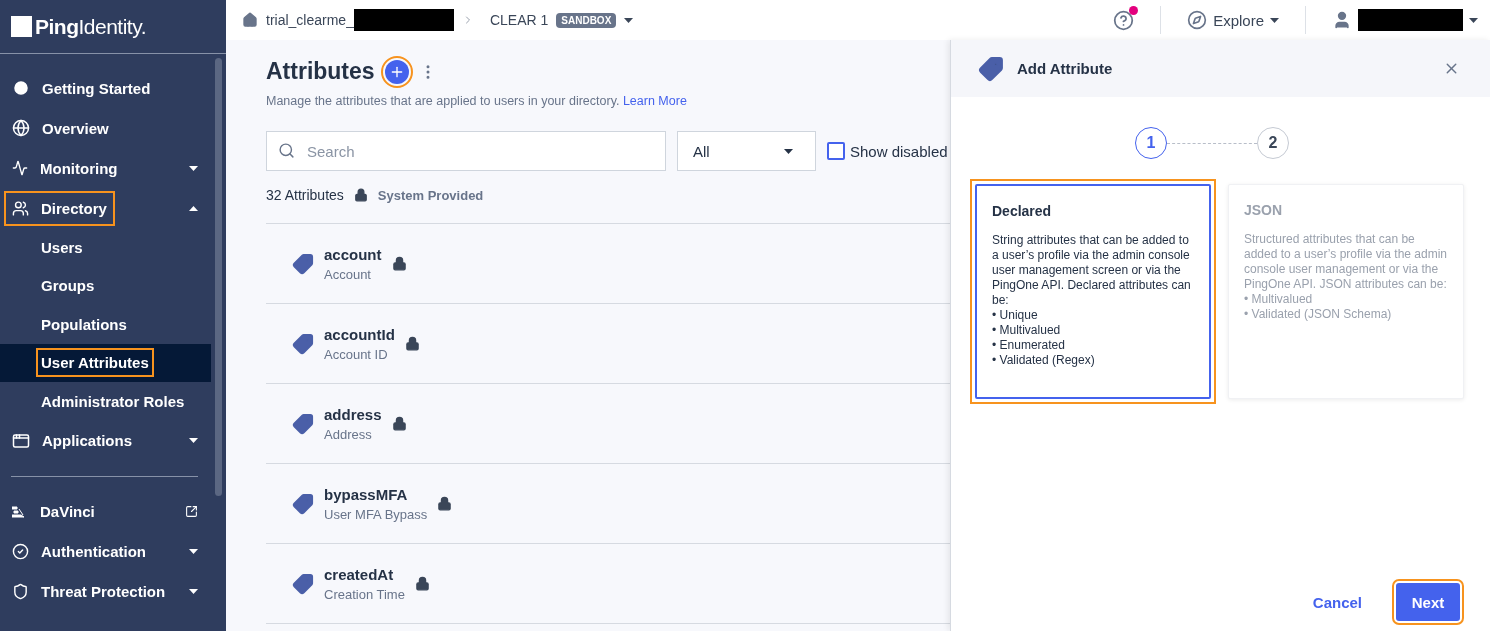 Image resolution: width=1490 pixels, height=631 pixels. What do you see at coordinates (1346, 262) in the screenshot?
I see `card-description: Structured attributes that can be added to a user’s profile via the admin console user management or via the PingOne API. JSON attributes can be:` at bounding box center [1346, 262].